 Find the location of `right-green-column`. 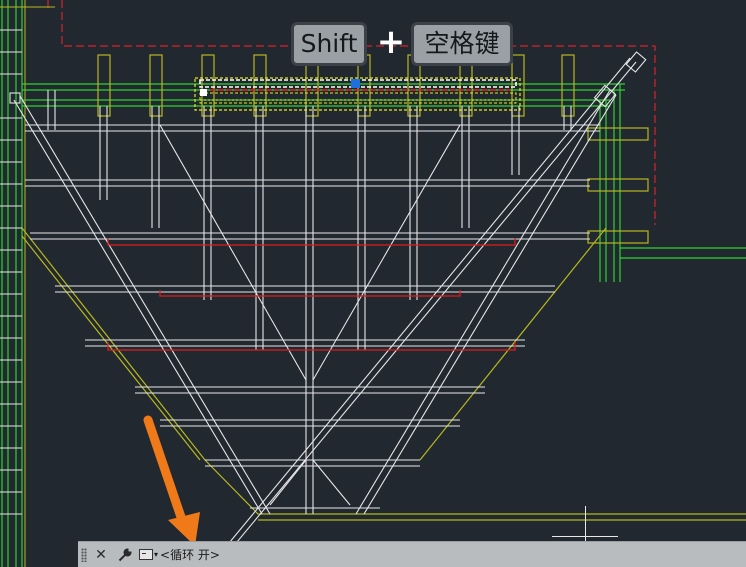

right-green-column is located at coordinates (672, 183).